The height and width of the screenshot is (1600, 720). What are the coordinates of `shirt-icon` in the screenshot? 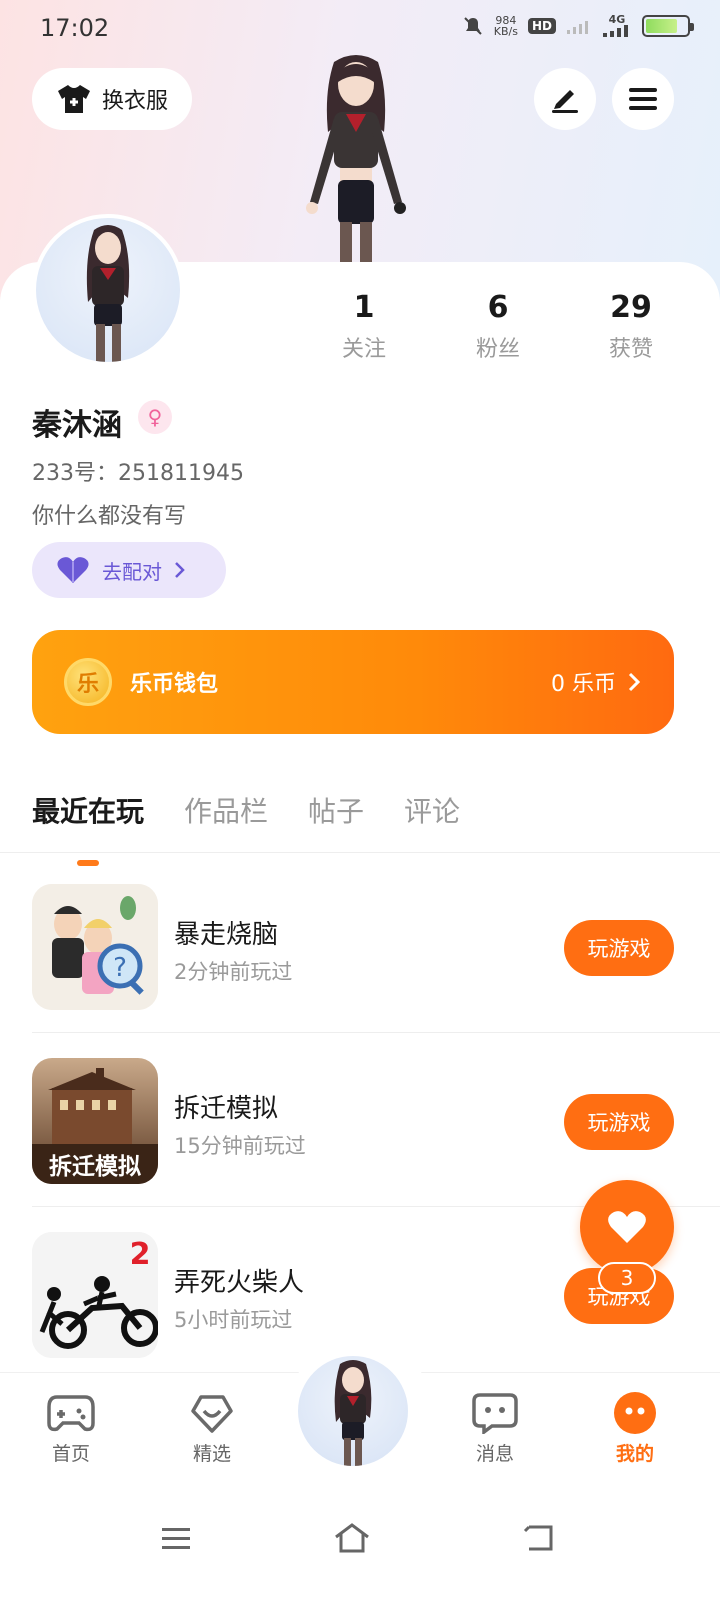 It's located at (73, 99).